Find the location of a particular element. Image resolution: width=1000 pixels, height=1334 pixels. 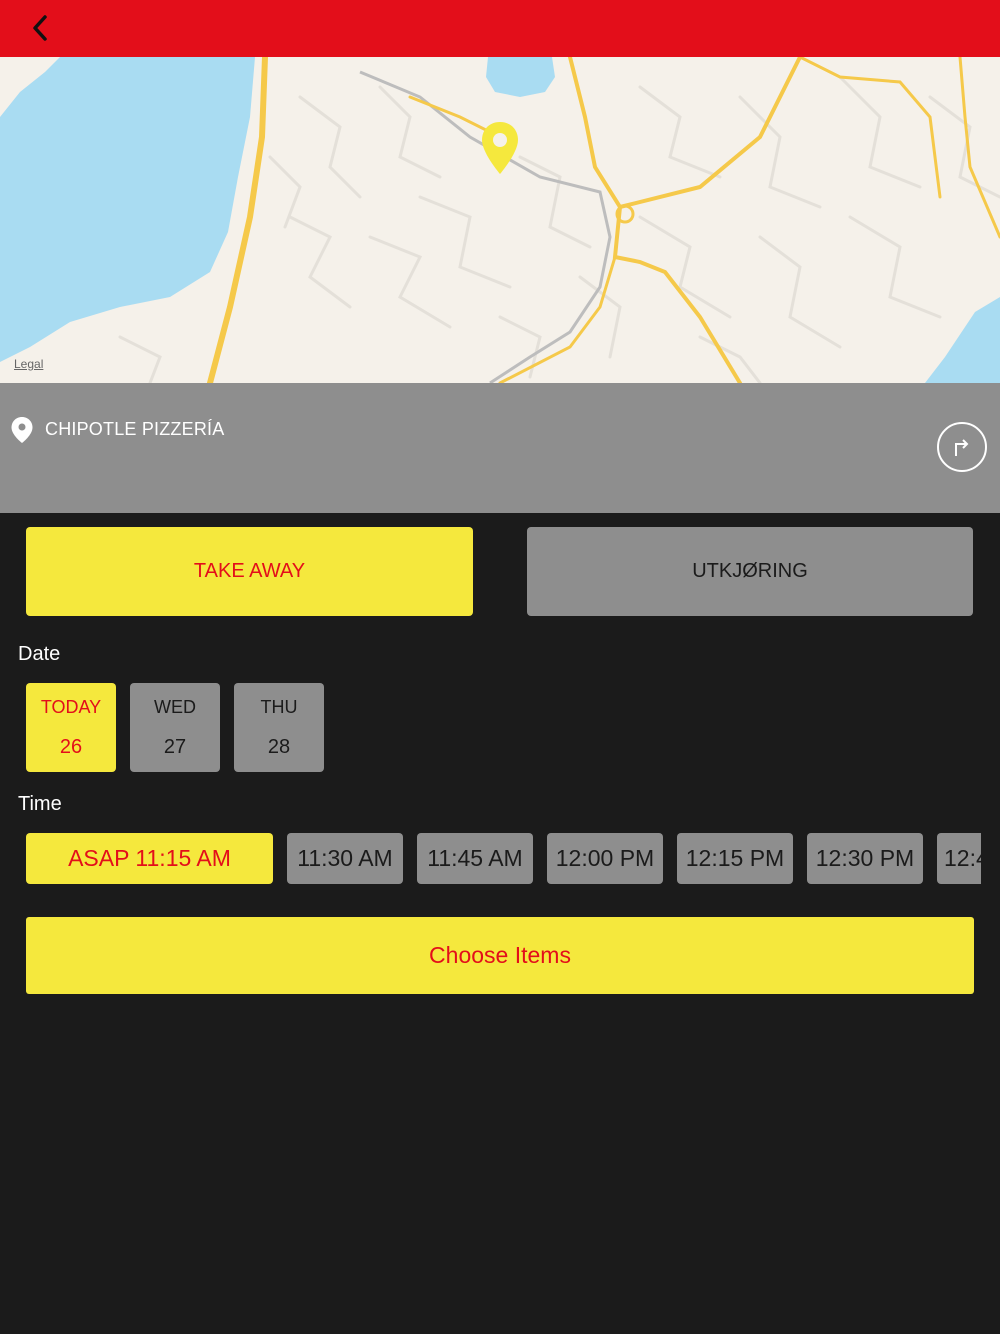

date-option-wed: WED 27 is located at coordinates (175, 727).